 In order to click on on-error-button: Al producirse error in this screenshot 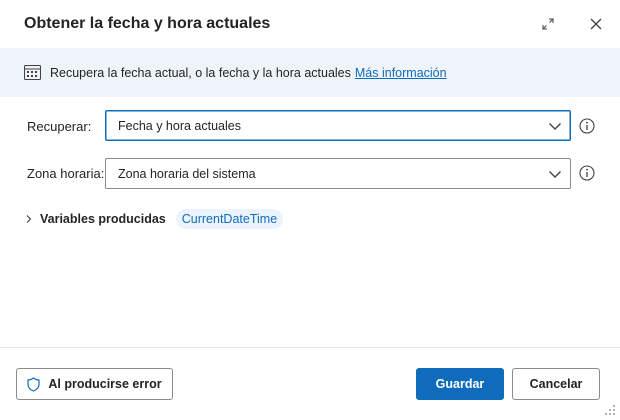, I will do `click(94, 384)`.